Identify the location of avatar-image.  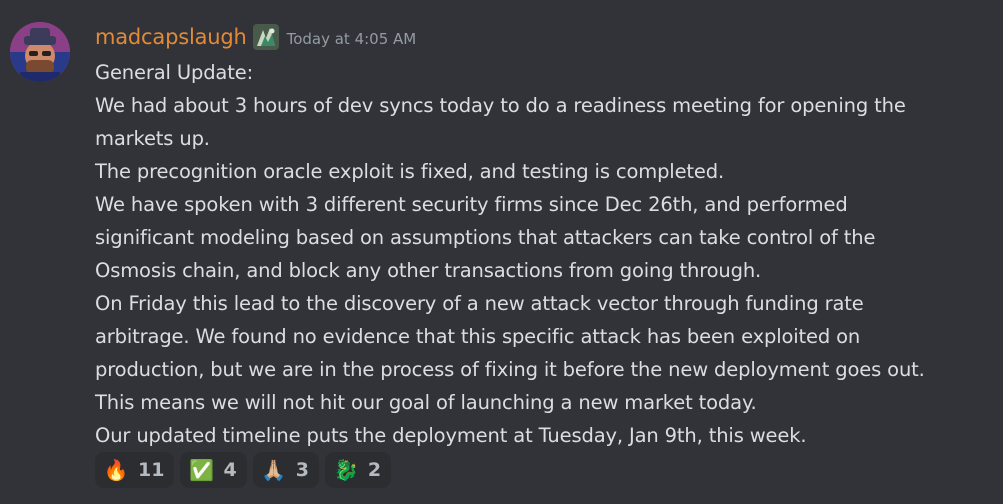
(40, 52).